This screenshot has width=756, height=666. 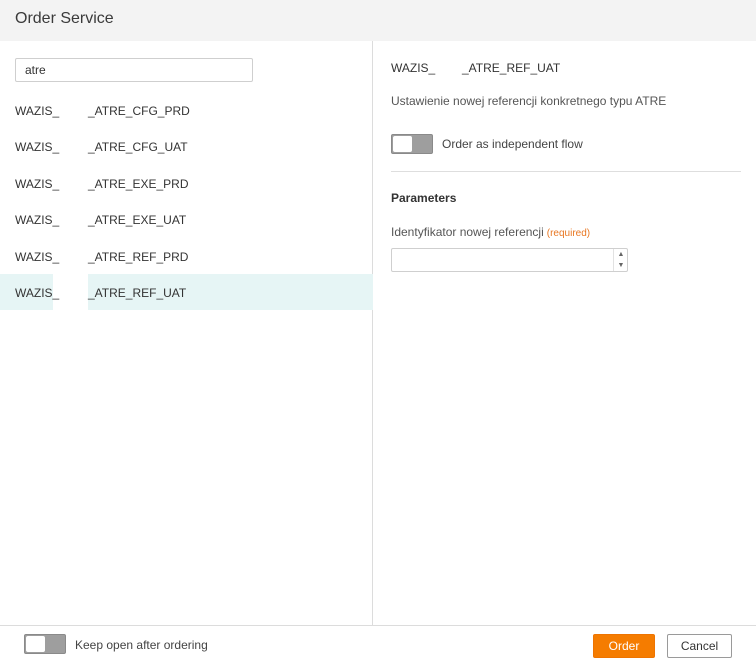 What do you see at coordinates (64, 18) in the screenshot?
I see `dialog-title: Order Service` at bounding box center [64, 18].